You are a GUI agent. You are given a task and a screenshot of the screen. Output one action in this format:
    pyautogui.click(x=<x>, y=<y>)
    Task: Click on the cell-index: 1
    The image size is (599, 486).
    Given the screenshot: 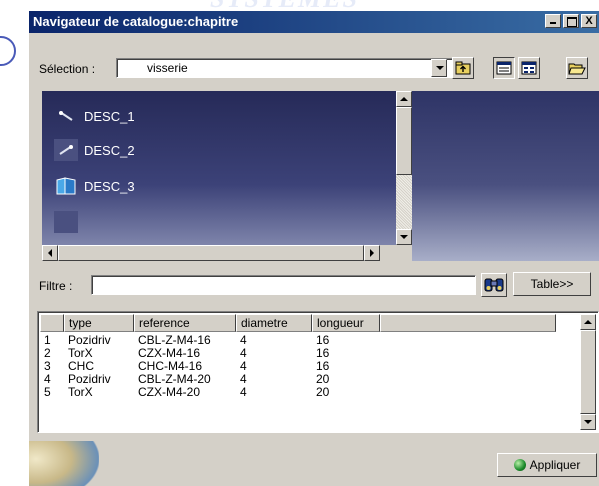 What is the action you would take?
    pyautogui.click(x=47, y=340)
    